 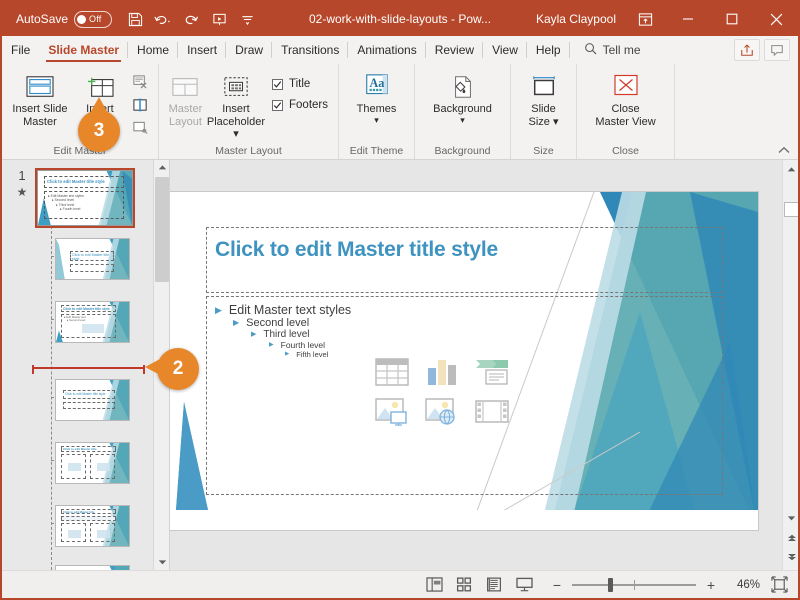 I want to click on redo-icon, so click(x=191, y=19).